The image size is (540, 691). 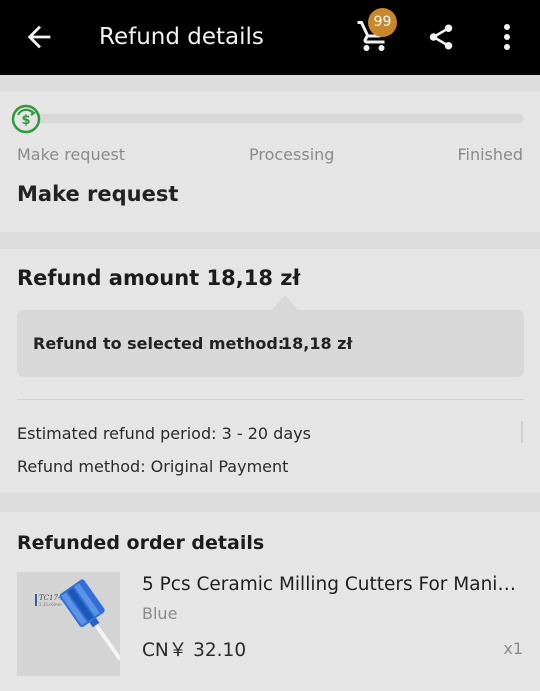 I want to click on refund-payment-method: Refund method: Original Payment, so click(x=153, y=466).